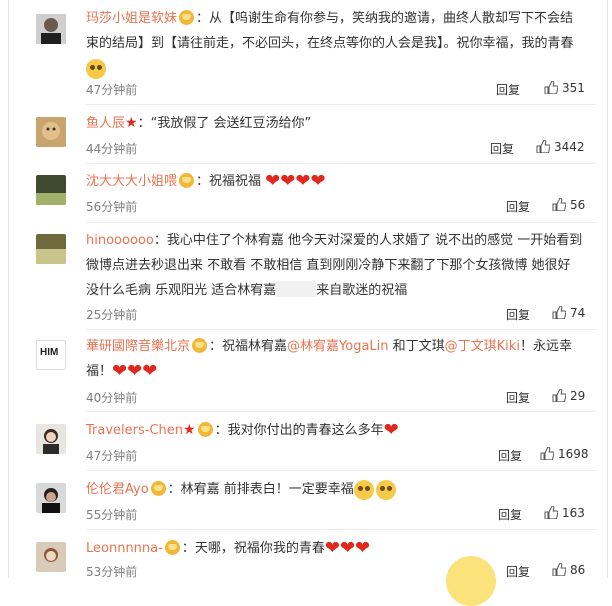 The width and height of the screenshot is (612, 606). I want to click on comment-body: 伦伦君Ayo ：林宥嘉 前排表白！一定要幸福, so click(341, 489).